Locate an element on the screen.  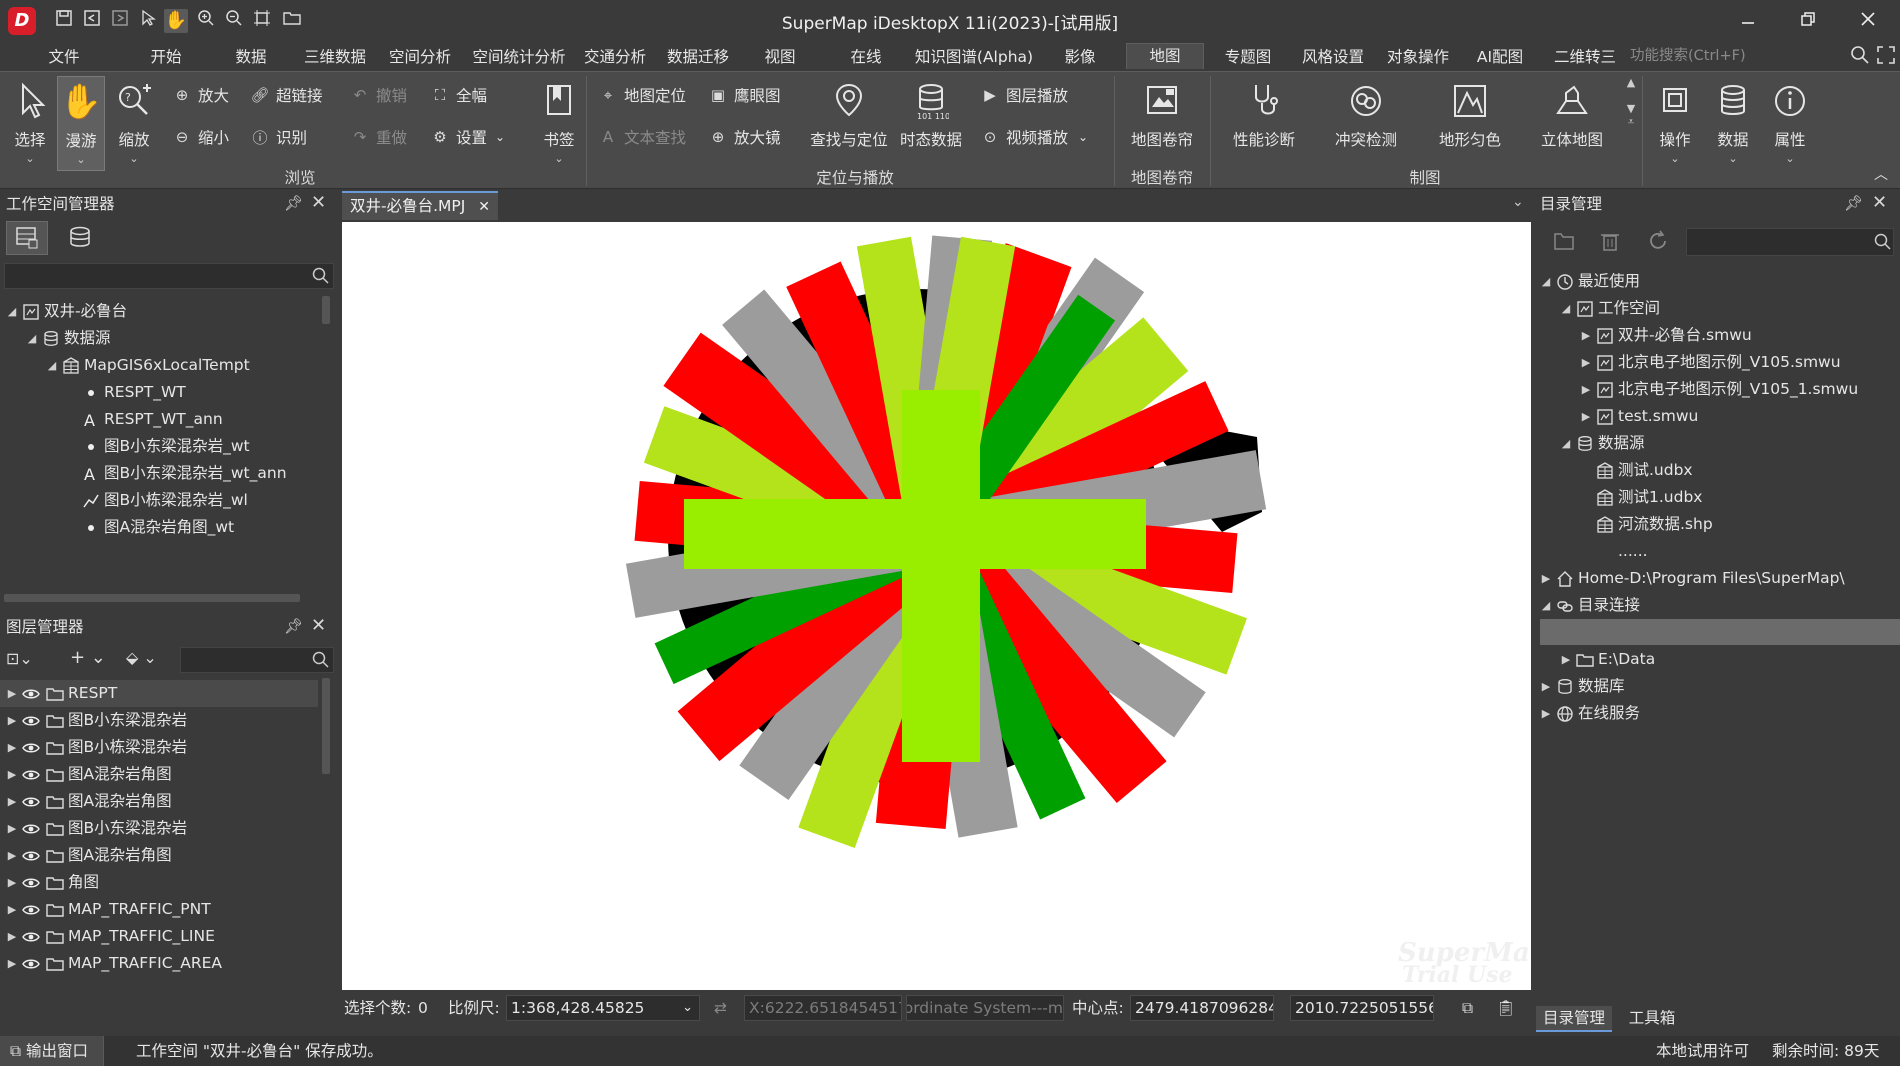
data-button: 数据 ⌄ is located at coordinates (1733, 123).